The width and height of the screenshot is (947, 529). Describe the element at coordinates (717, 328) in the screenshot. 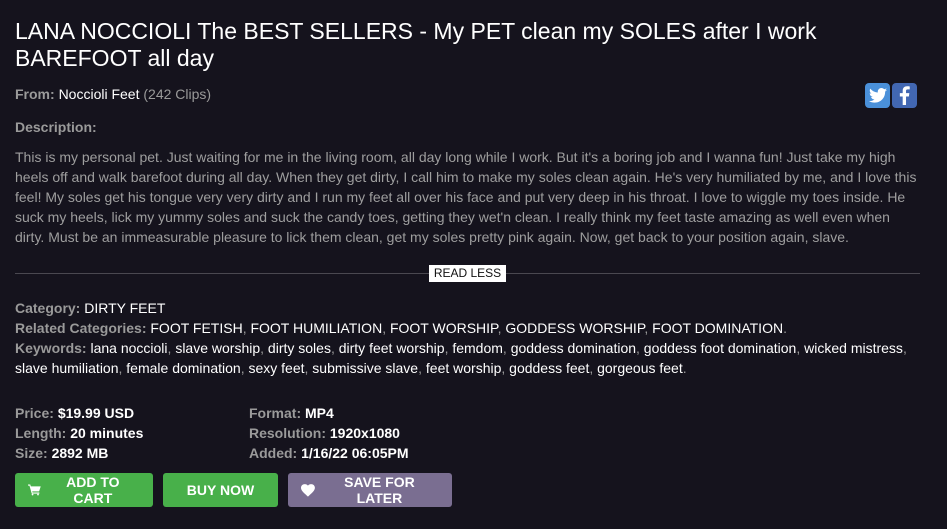

I see `related-category-link: FOOT DOMINATION` at that location.